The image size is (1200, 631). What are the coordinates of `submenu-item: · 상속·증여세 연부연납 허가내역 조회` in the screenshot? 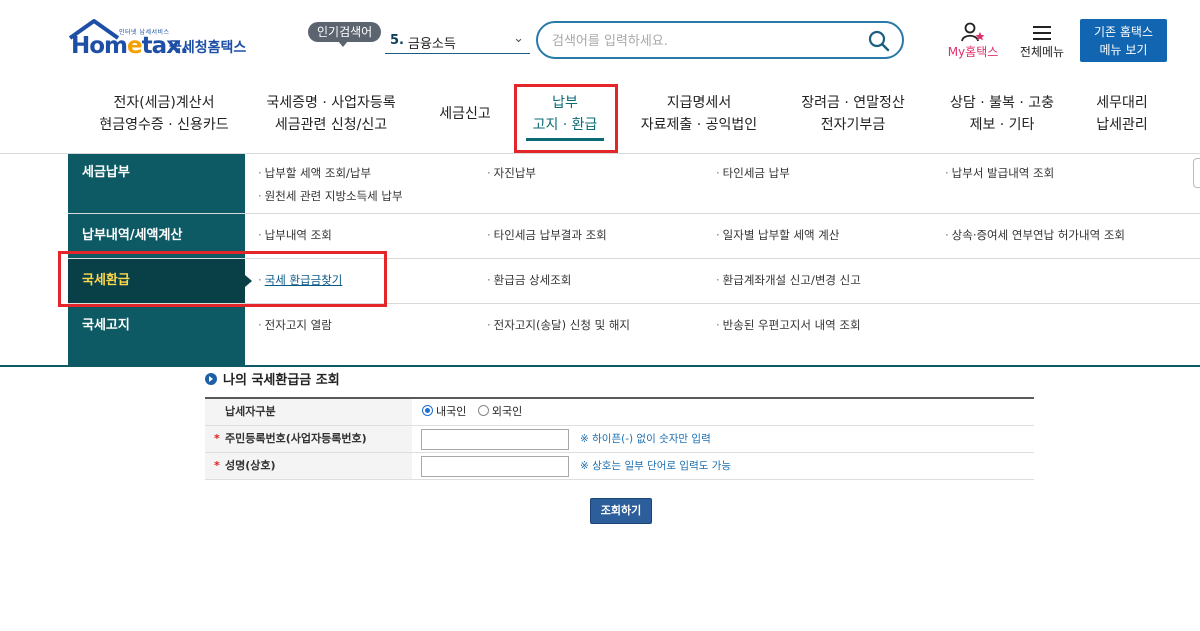 It's located at (1035, 235).